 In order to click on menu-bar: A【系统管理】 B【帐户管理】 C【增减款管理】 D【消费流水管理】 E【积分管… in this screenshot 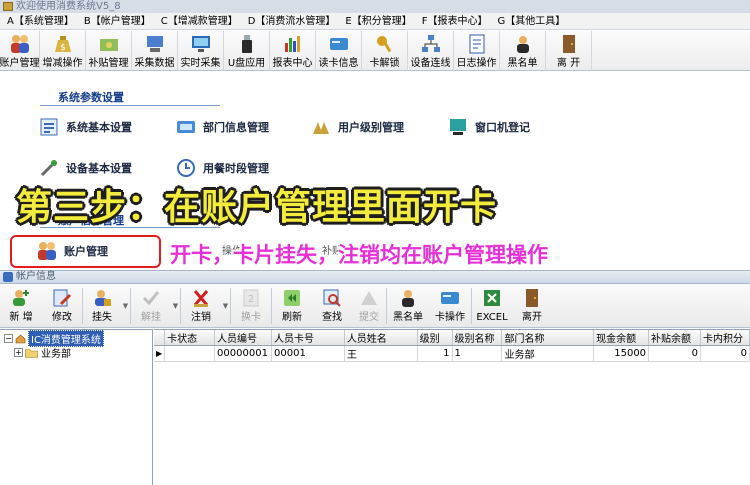, I will do `click(375, 21)`.